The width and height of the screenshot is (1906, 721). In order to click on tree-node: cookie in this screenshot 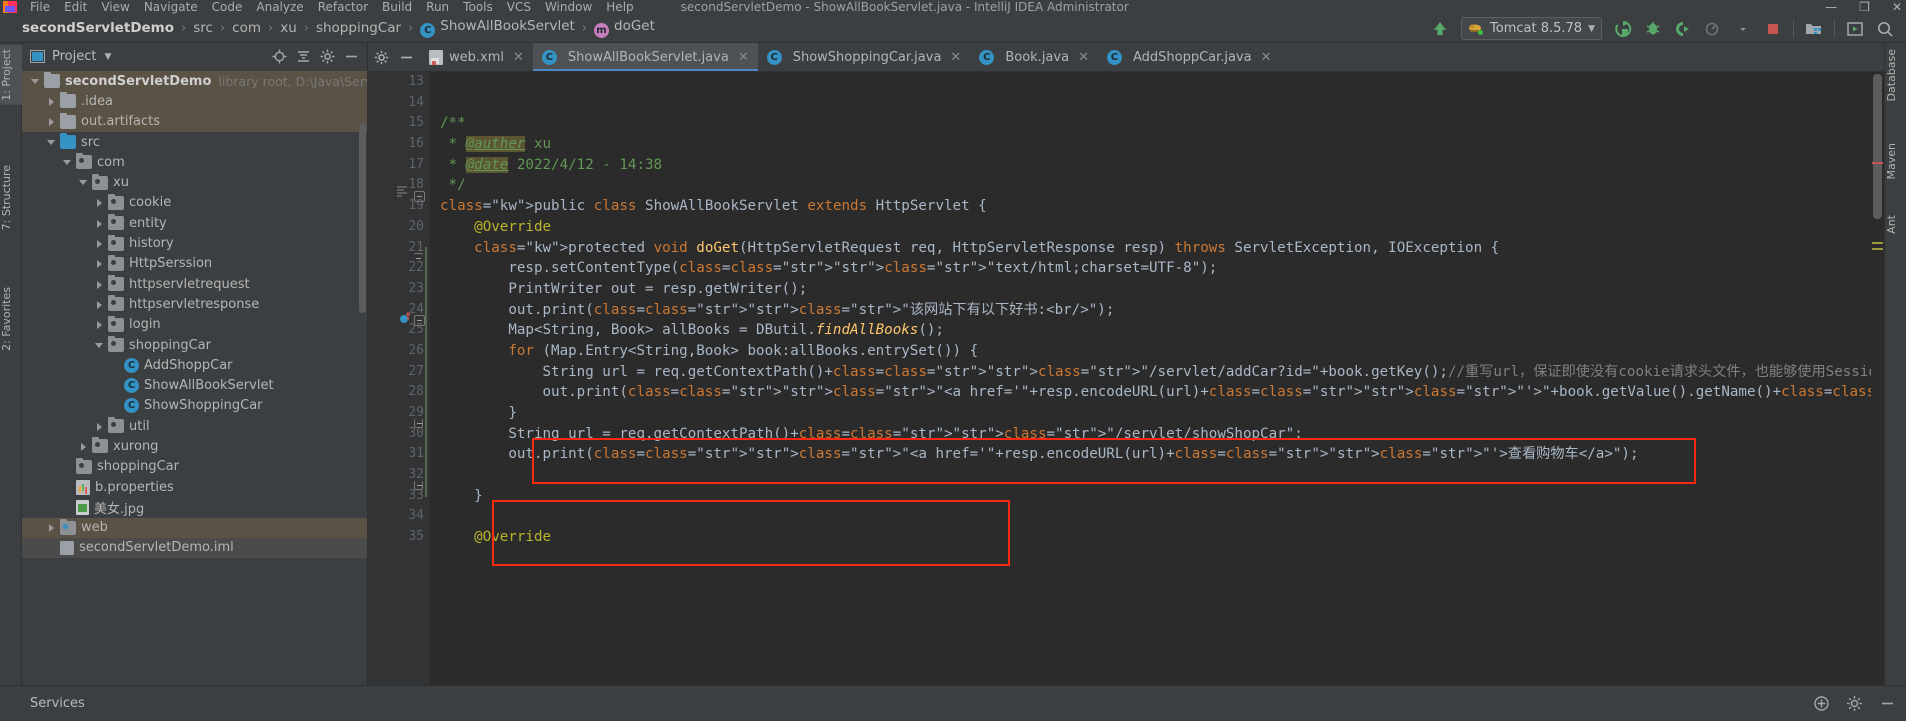, I will do `click(194, 203)`.